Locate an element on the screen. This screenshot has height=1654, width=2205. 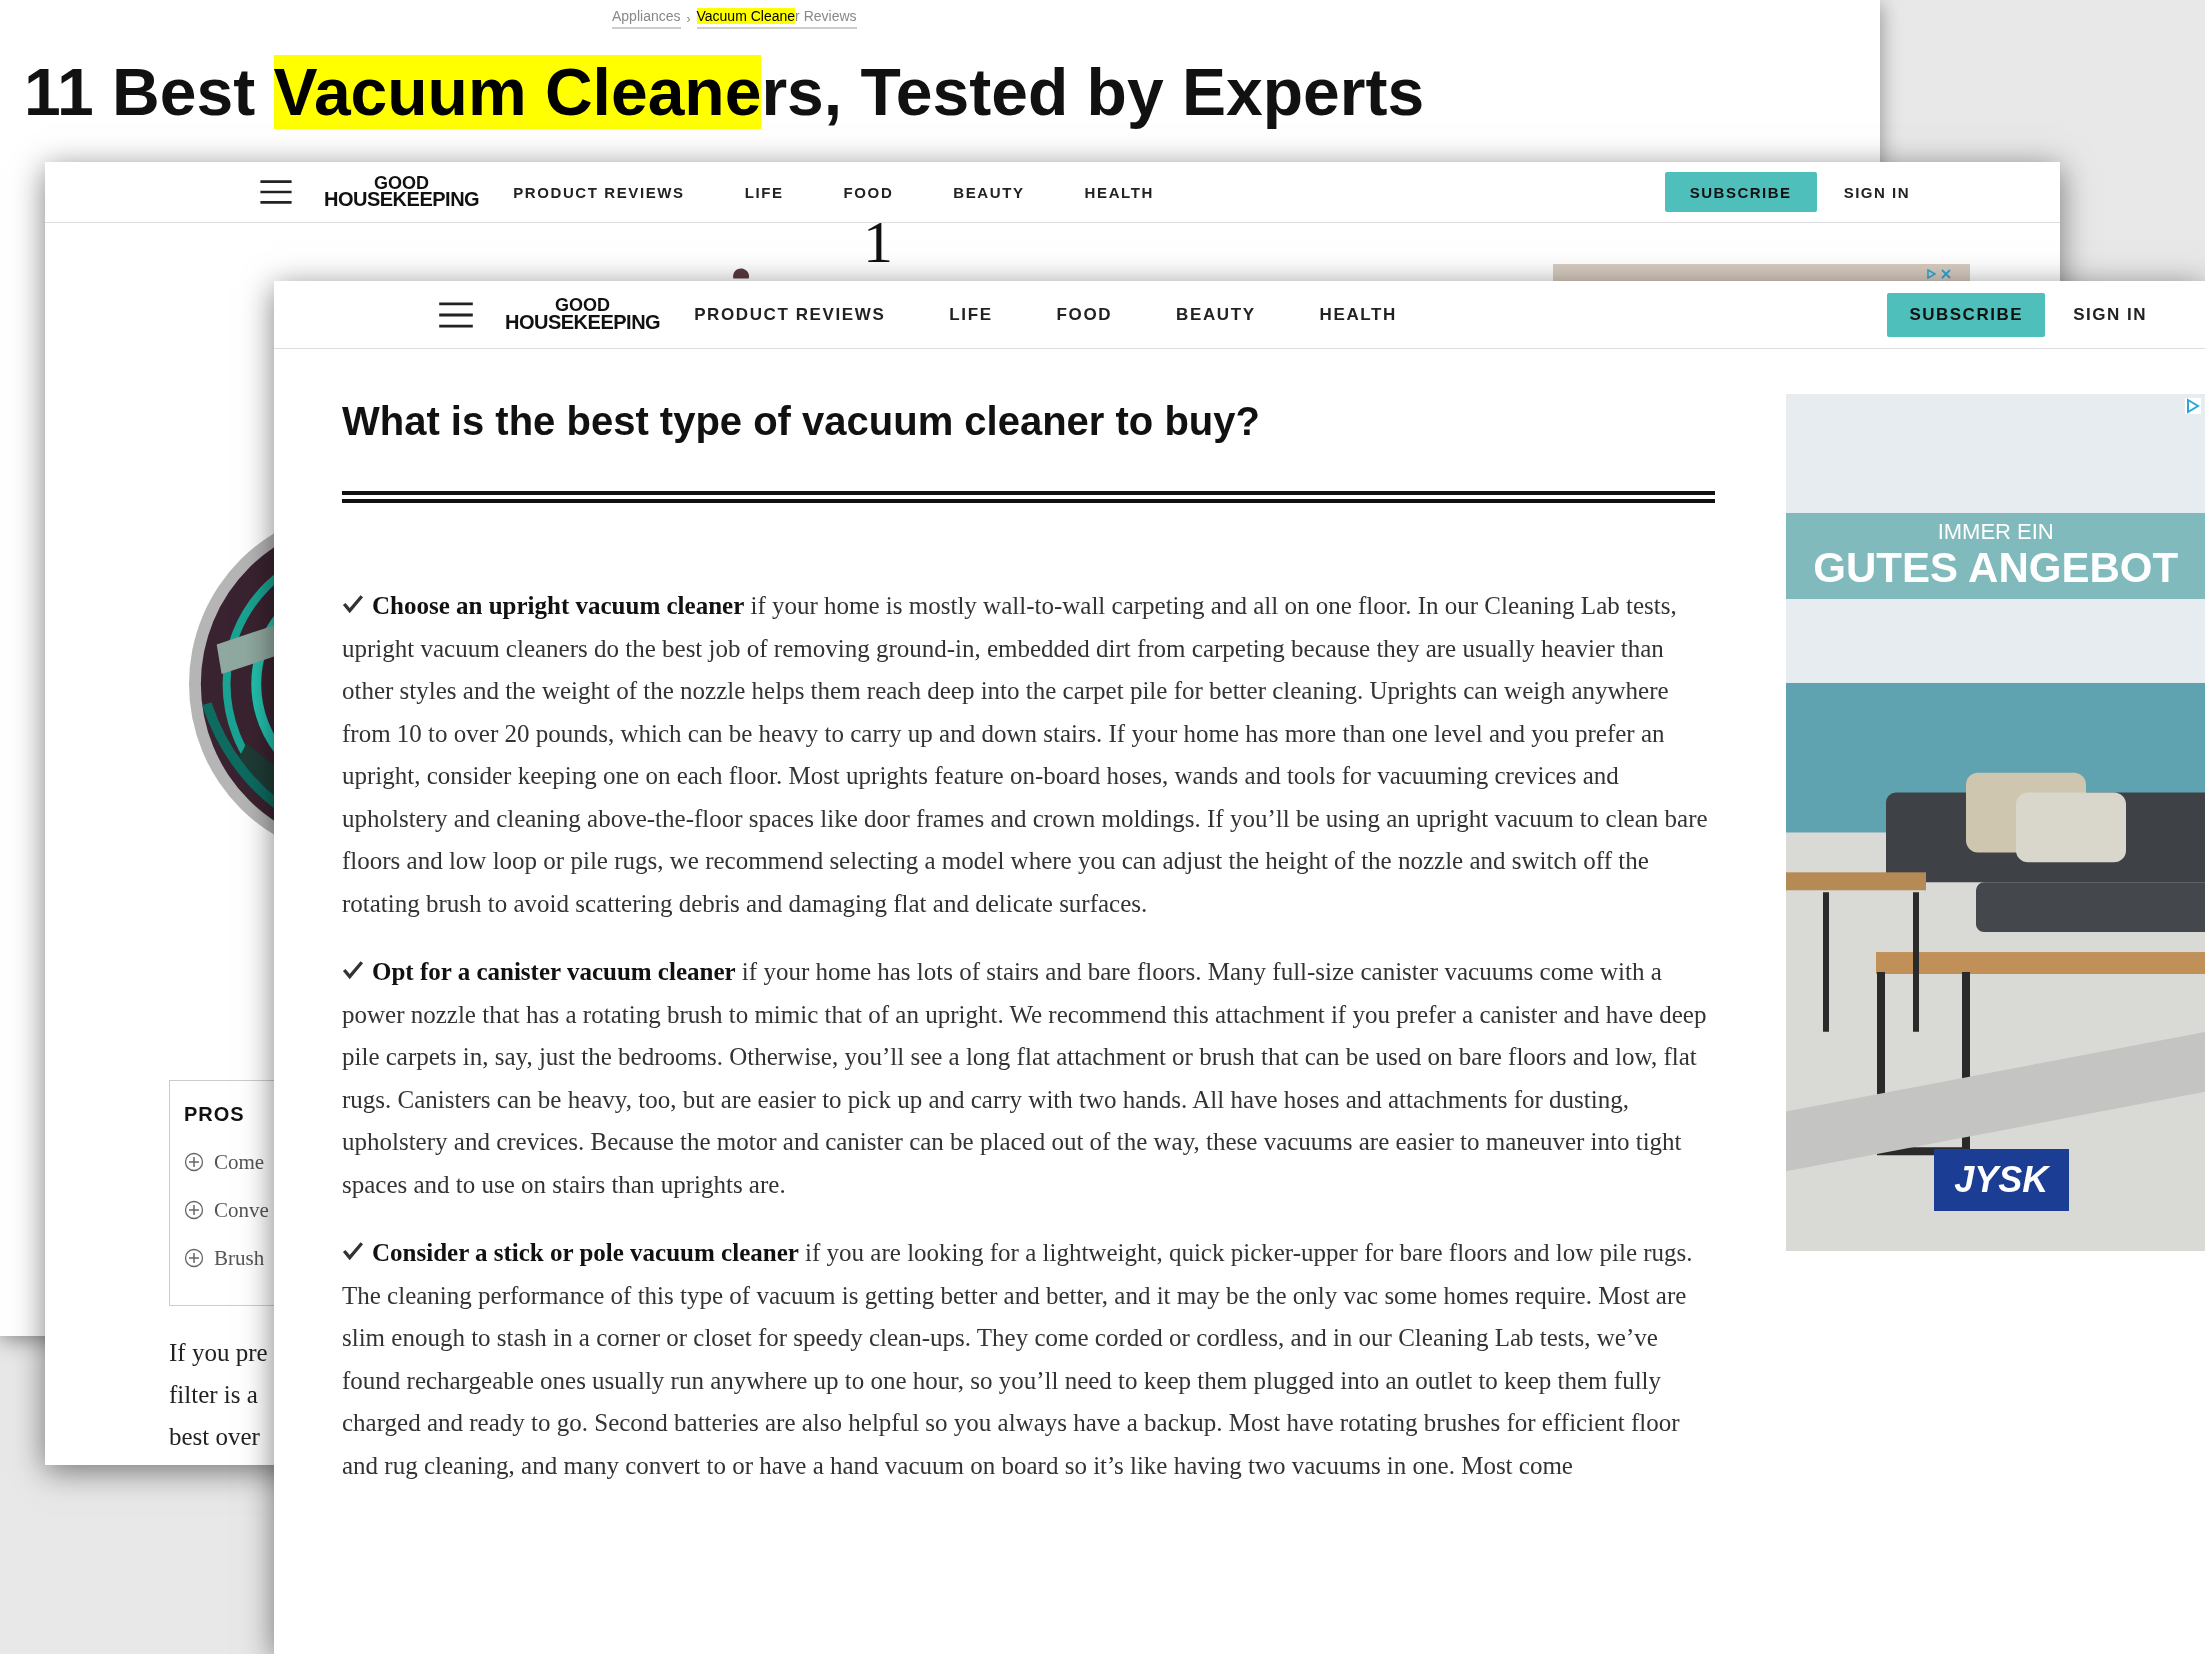
text-fragment: best over is located at coordinates (215, 1437).